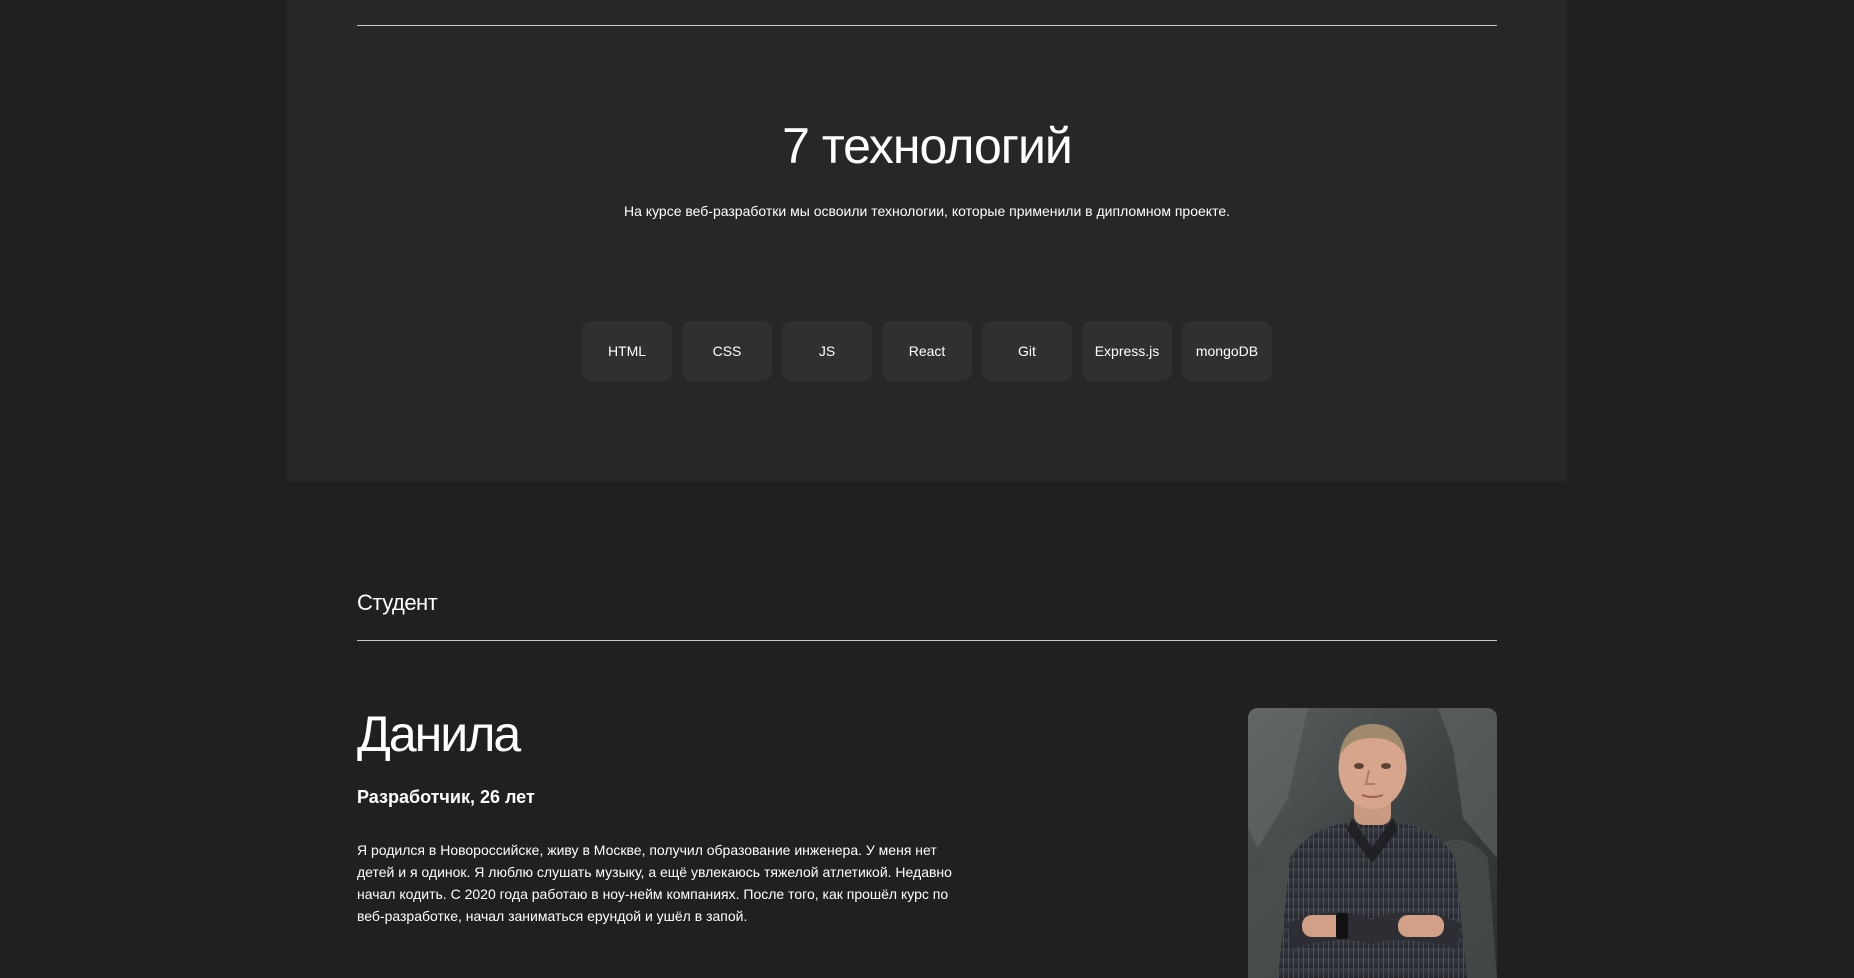  What do you see at coordinates (627, 351) in the screenshot?
I see `tech-badge-html: HTML` at bounding box center [627, 351].